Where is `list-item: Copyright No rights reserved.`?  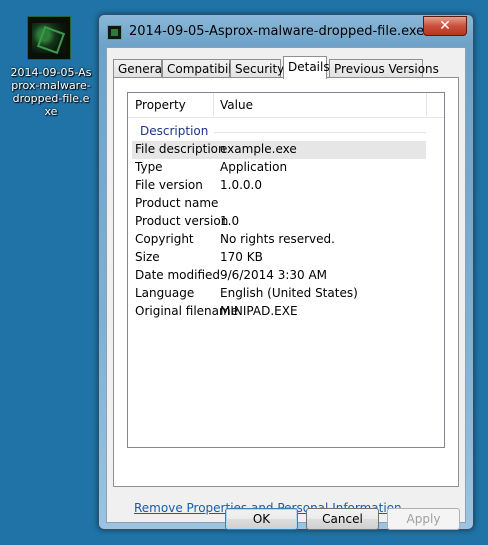 list-item: Copyright No rights reserved. is located at coordinates (279, 240).